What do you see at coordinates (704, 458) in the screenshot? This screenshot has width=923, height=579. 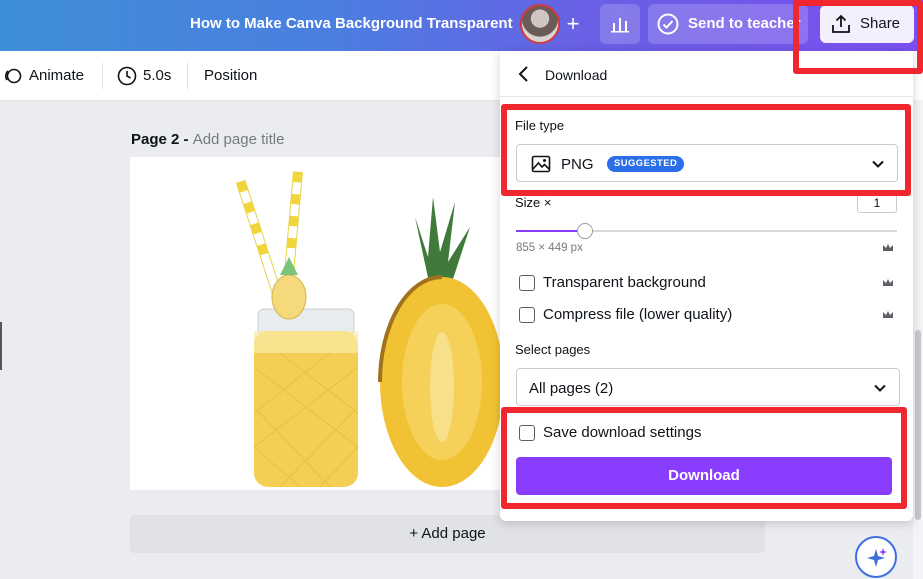 I see `download-highlight-box` at bounding box center [704, 458].